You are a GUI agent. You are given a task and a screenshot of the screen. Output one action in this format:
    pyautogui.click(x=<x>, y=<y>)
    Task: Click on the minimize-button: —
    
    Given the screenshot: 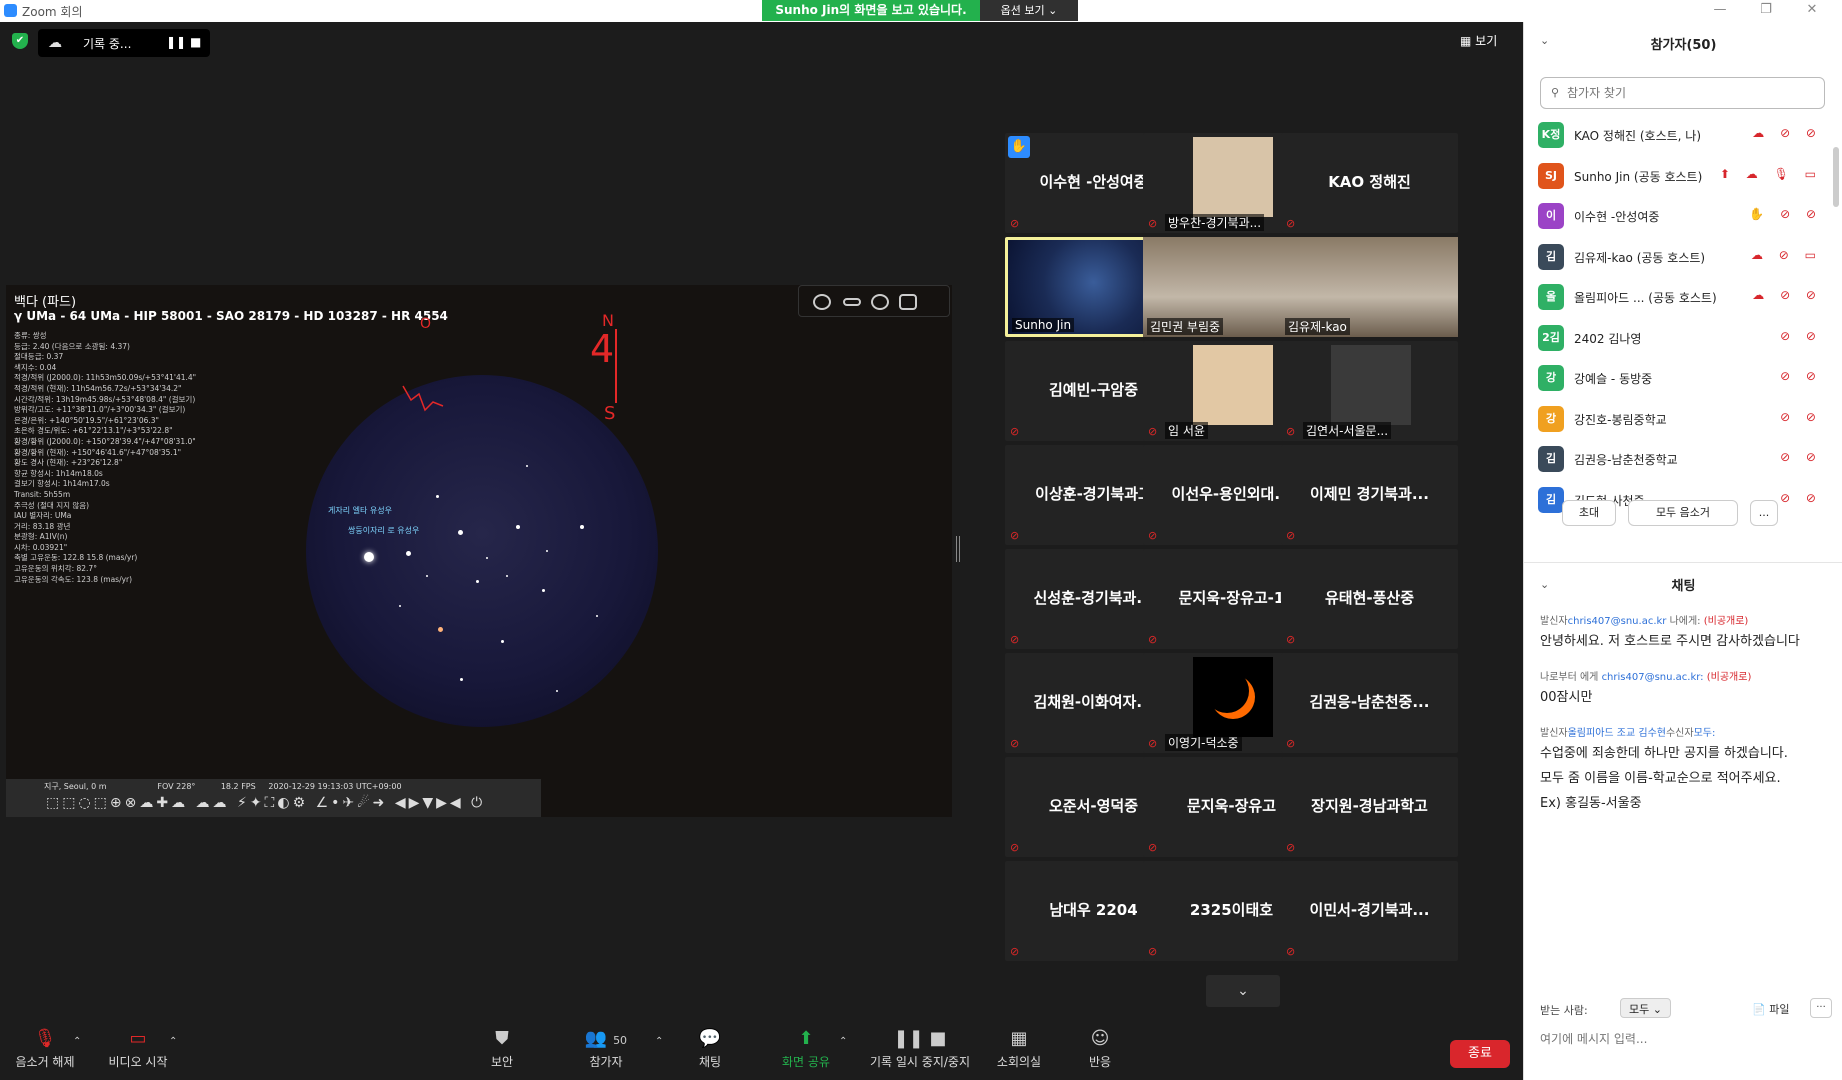 What is the action you would take?
    pyautogui.click(x=1720, y=11)
    